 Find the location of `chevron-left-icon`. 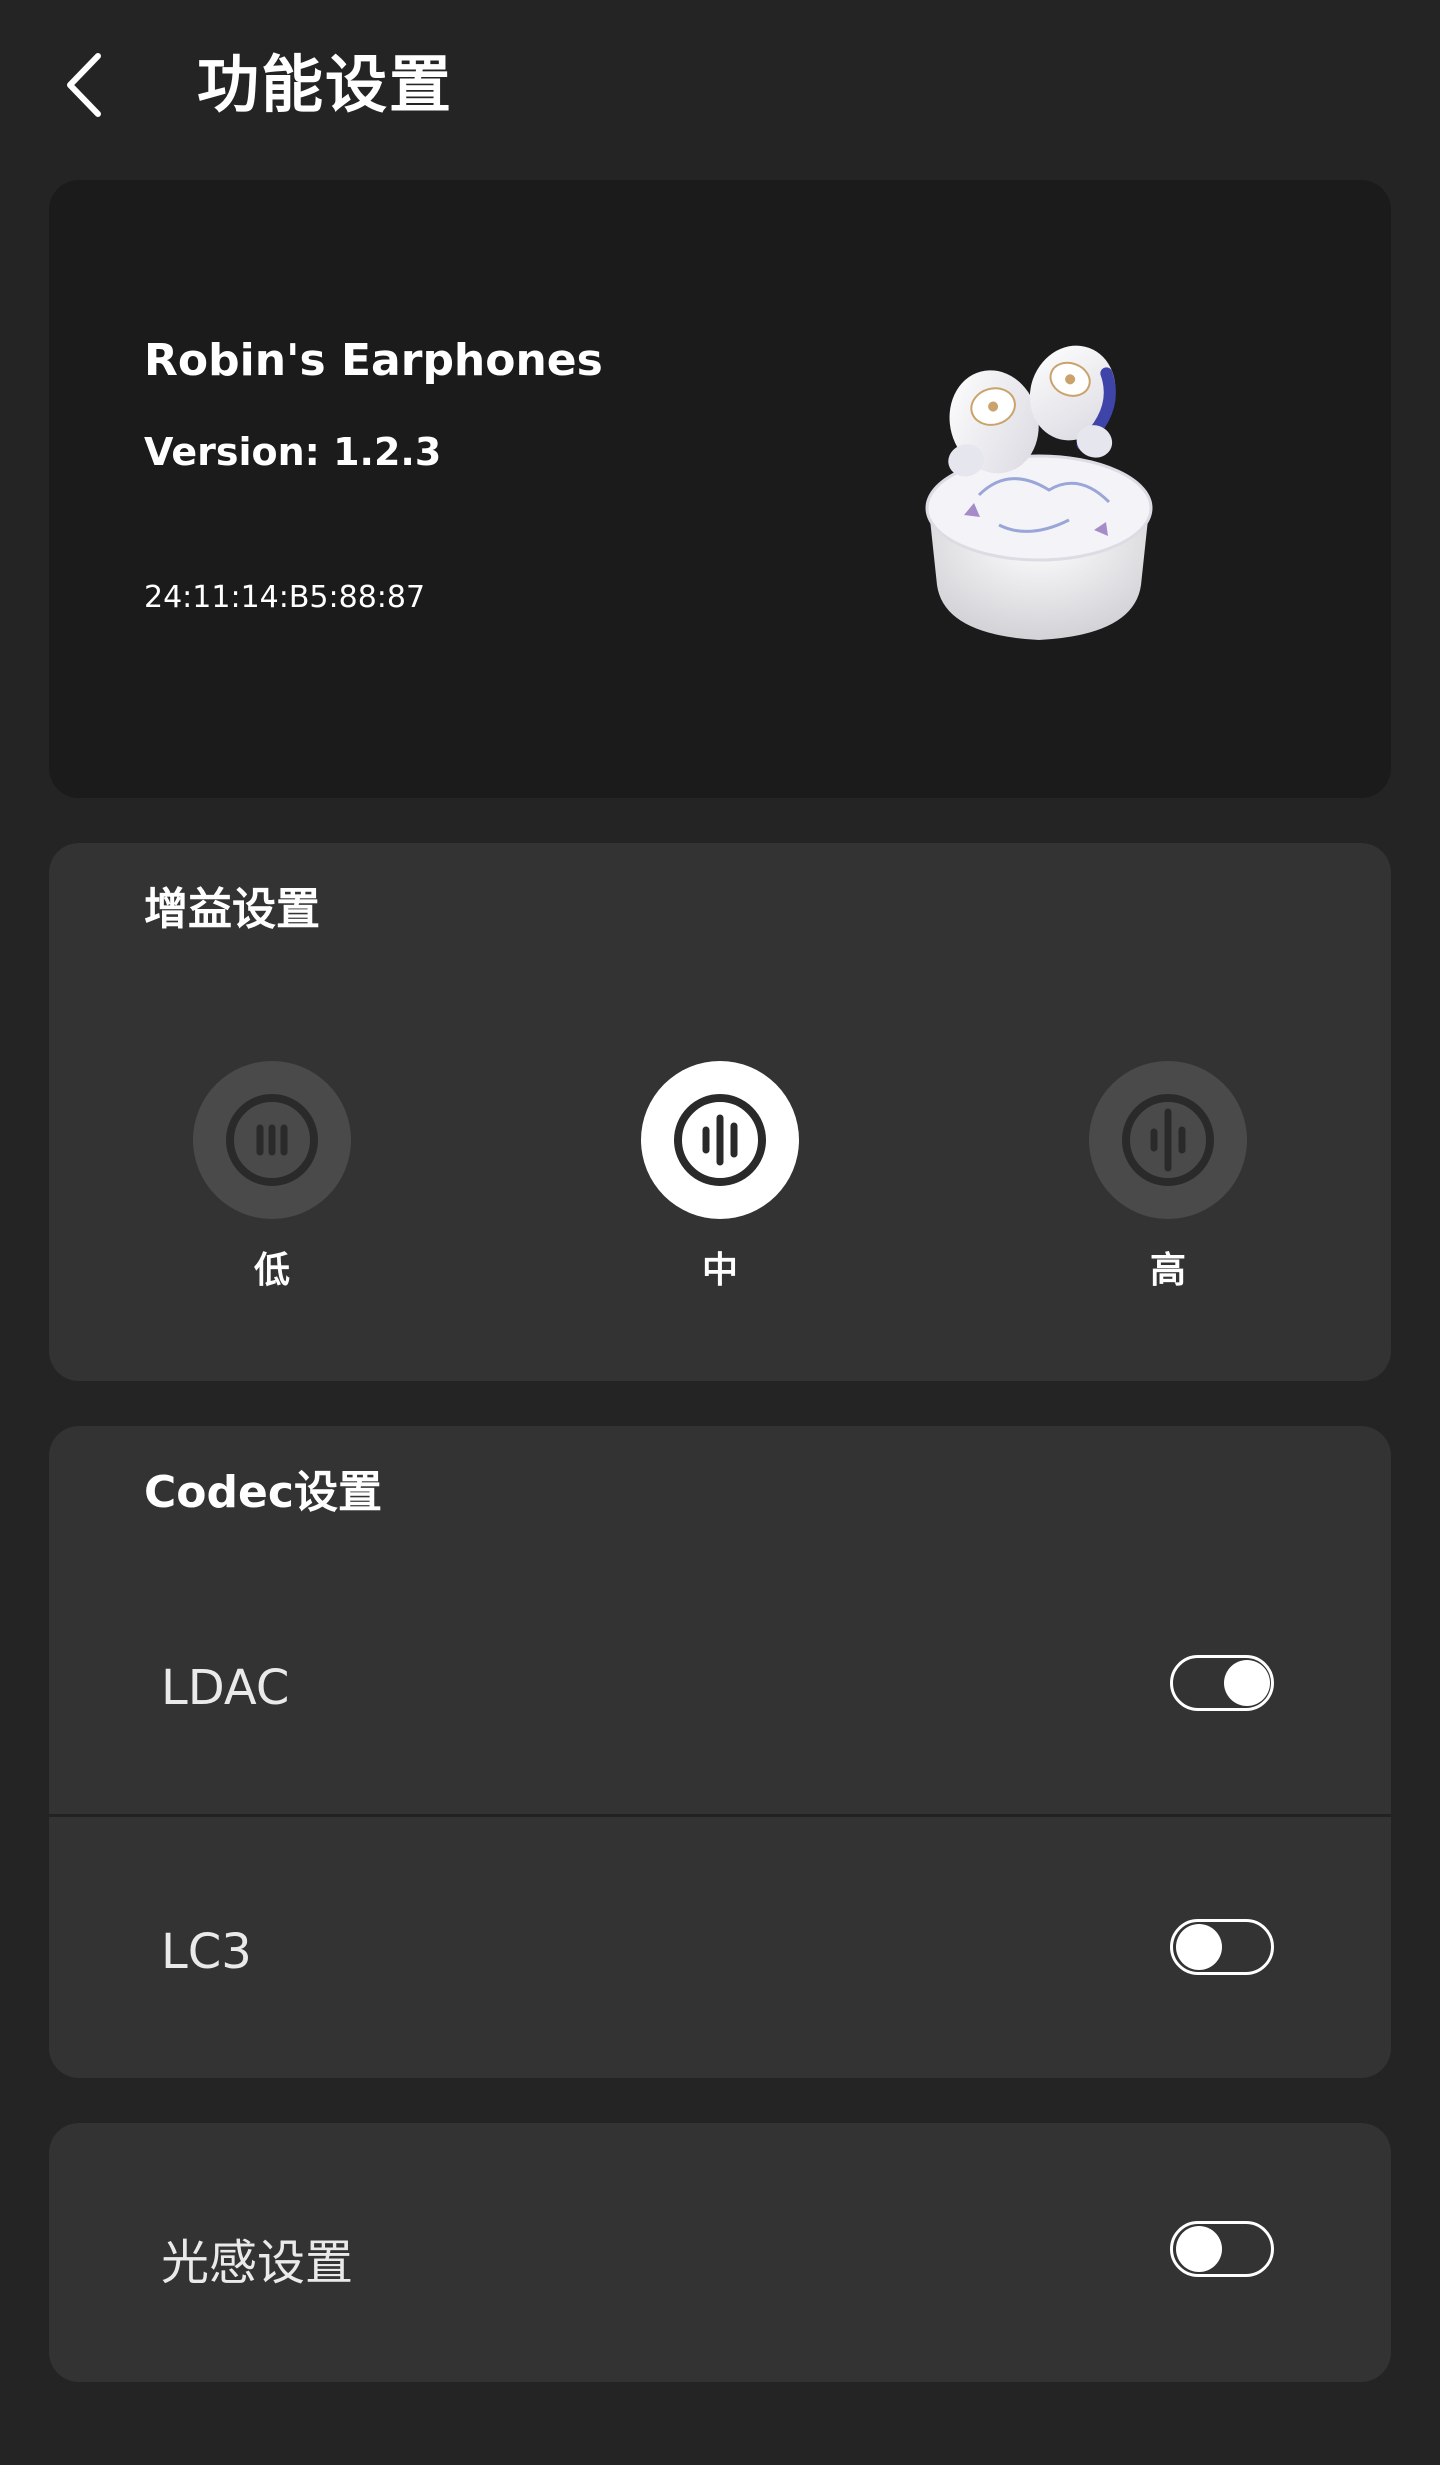

chevron-left-icon is located at coordinates (84, 85).